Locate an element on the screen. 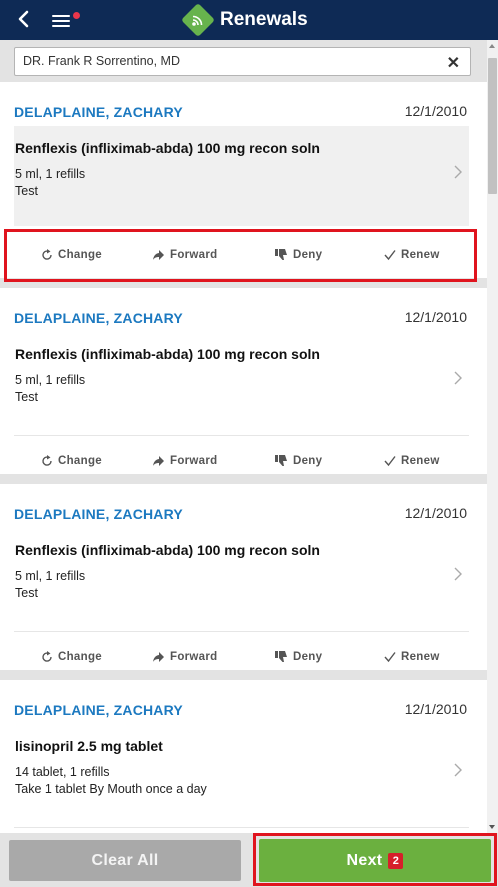 The height and width of the screenshot is (887, 498). app-header: Renewals is located at coordinates (249, 20).